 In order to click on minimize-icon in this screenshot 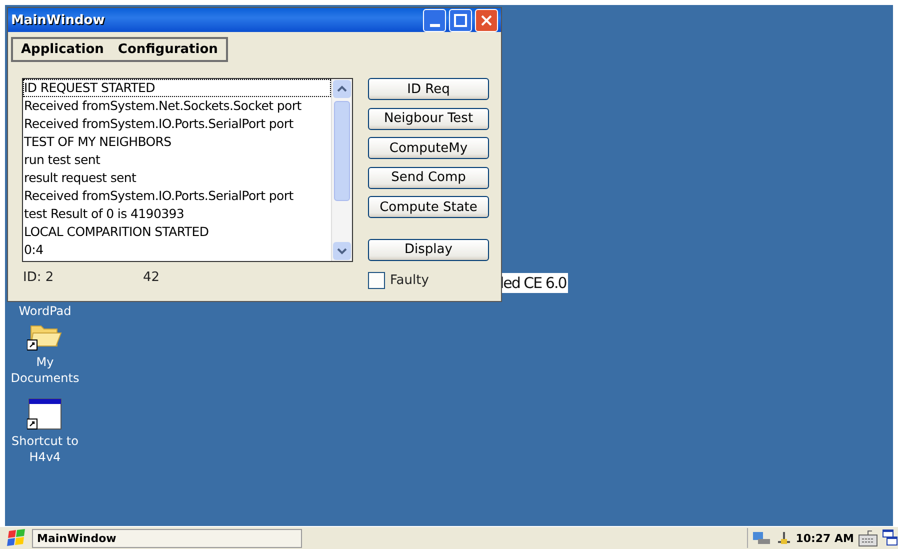, I will do `click(435, 25)`.